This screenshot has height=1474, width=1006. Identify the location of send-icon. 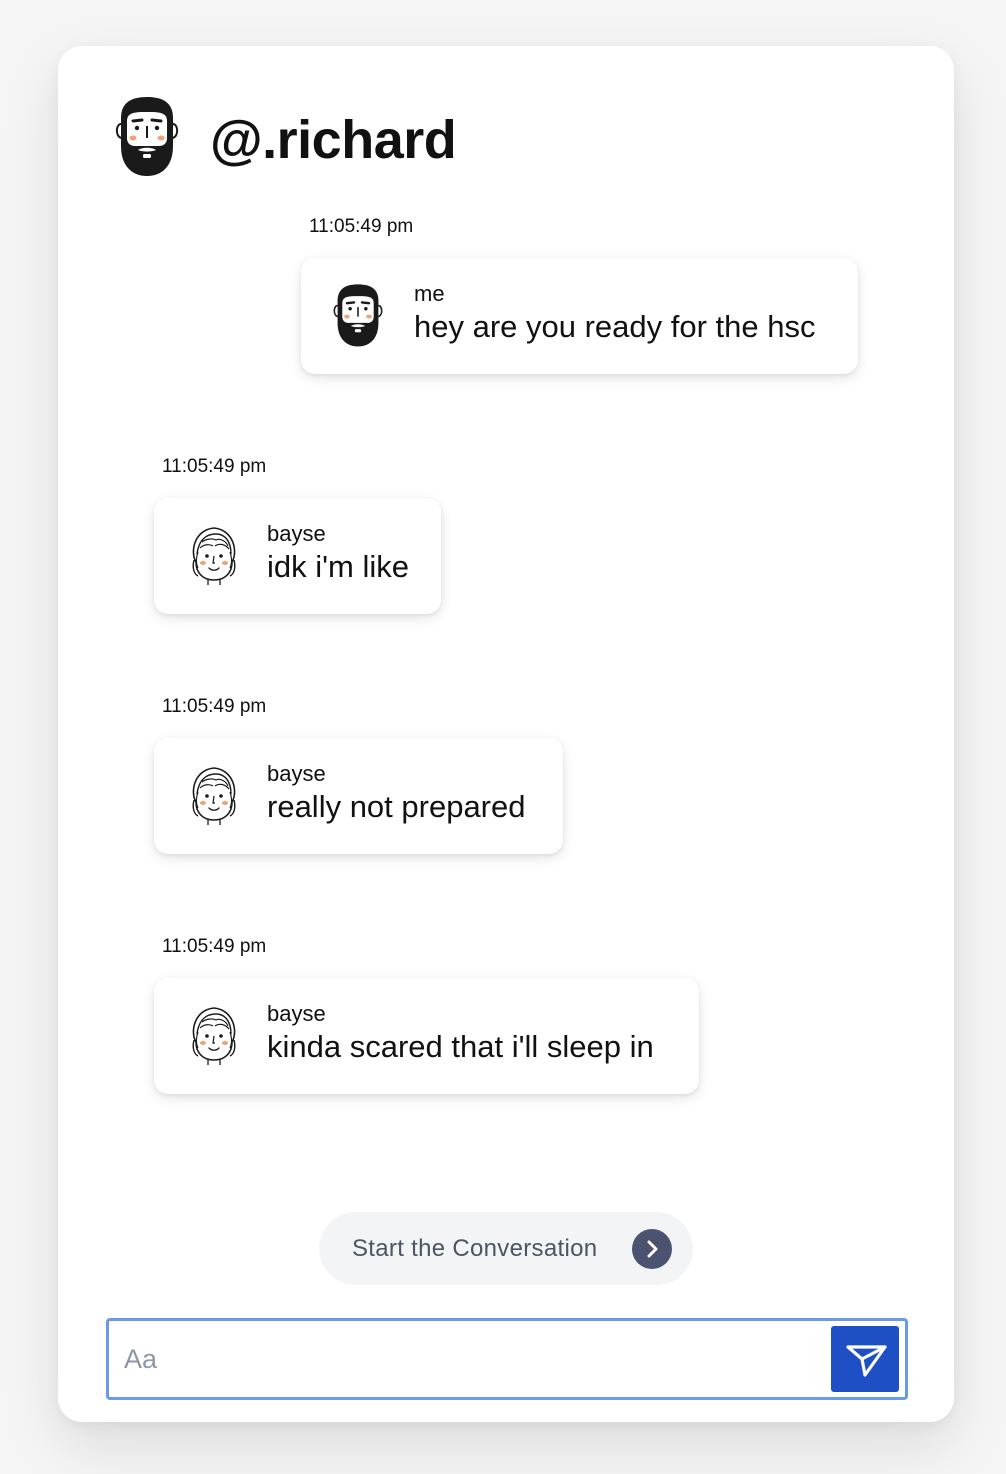
(866, 1361).